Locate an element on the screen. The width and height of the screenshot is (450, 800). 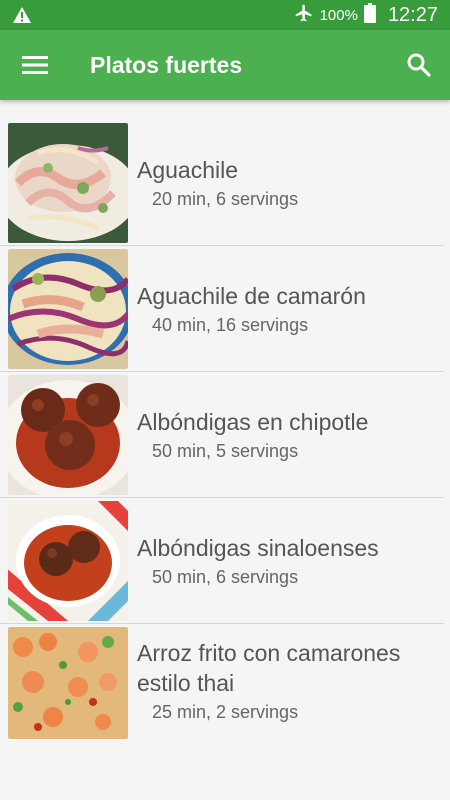
page-title: Platos fuertes is located at coordinates (166, 65).